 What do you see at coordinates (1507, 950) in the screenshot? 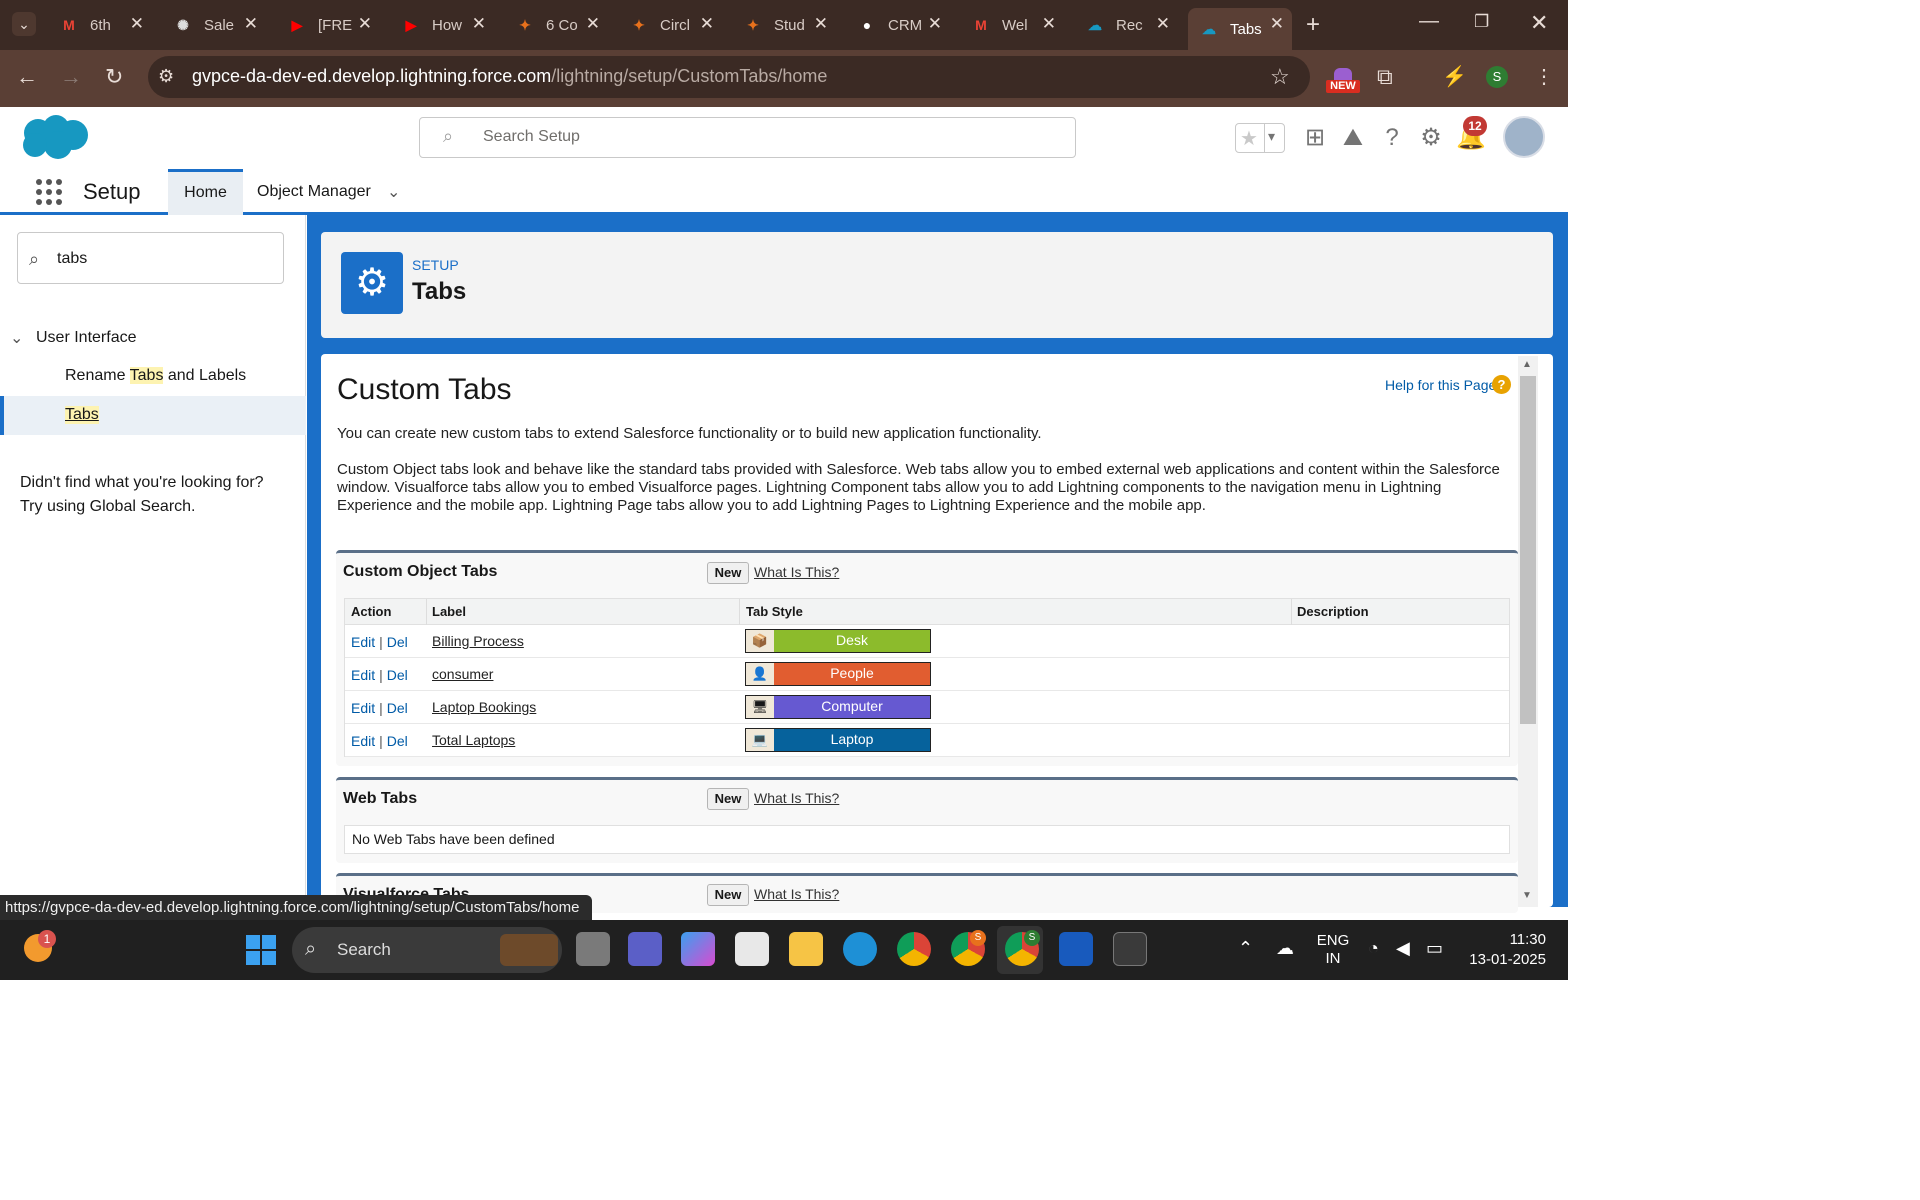
I see `system-clock: 11:30 13-01-2025` at bounding box center [1507, 950].